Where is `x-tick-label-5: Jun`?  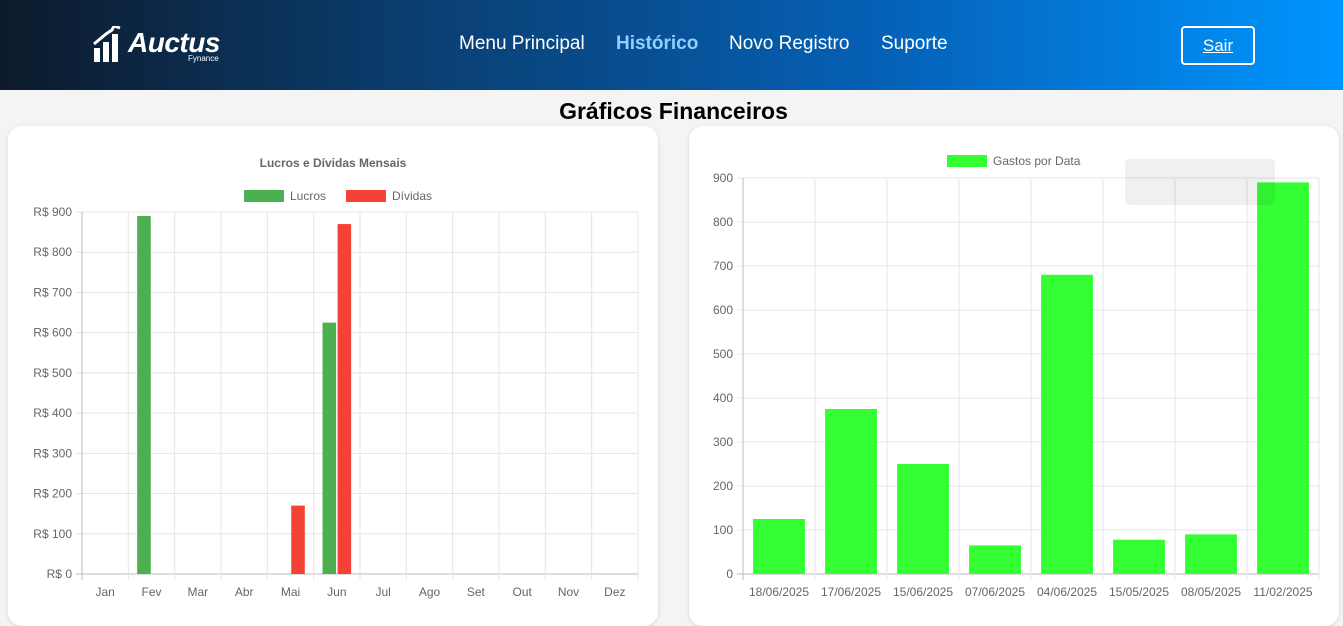
x-tick-label-5: Jun is located at coordinates (336, 592).